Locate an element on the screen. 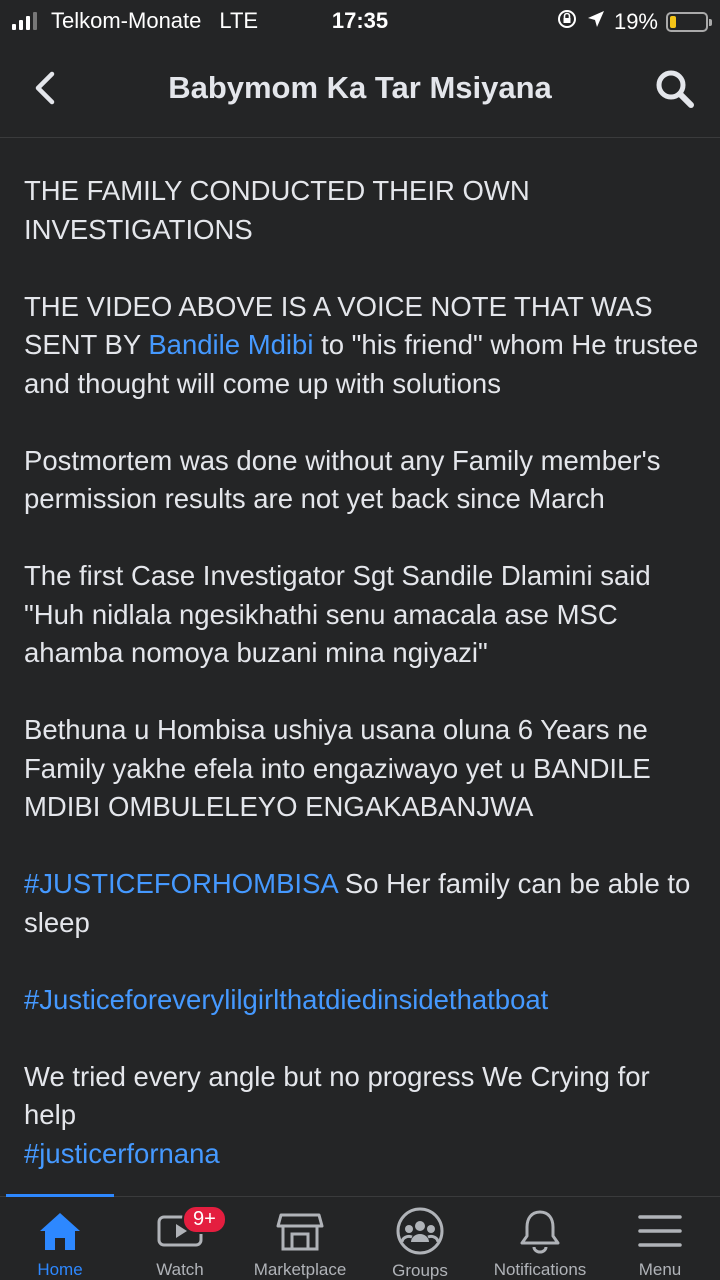  bell-icon is located at coordinates (540, 1230).